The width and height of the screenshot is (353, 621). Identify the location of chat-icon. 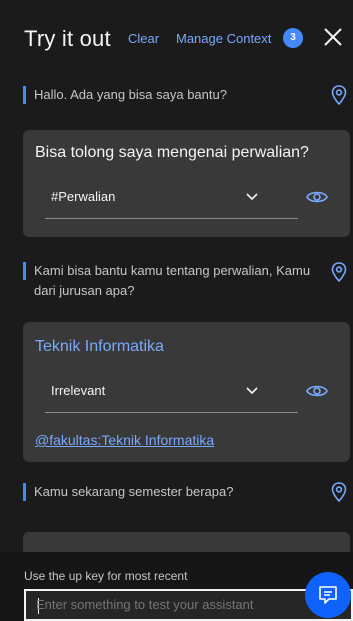
(328, 595).